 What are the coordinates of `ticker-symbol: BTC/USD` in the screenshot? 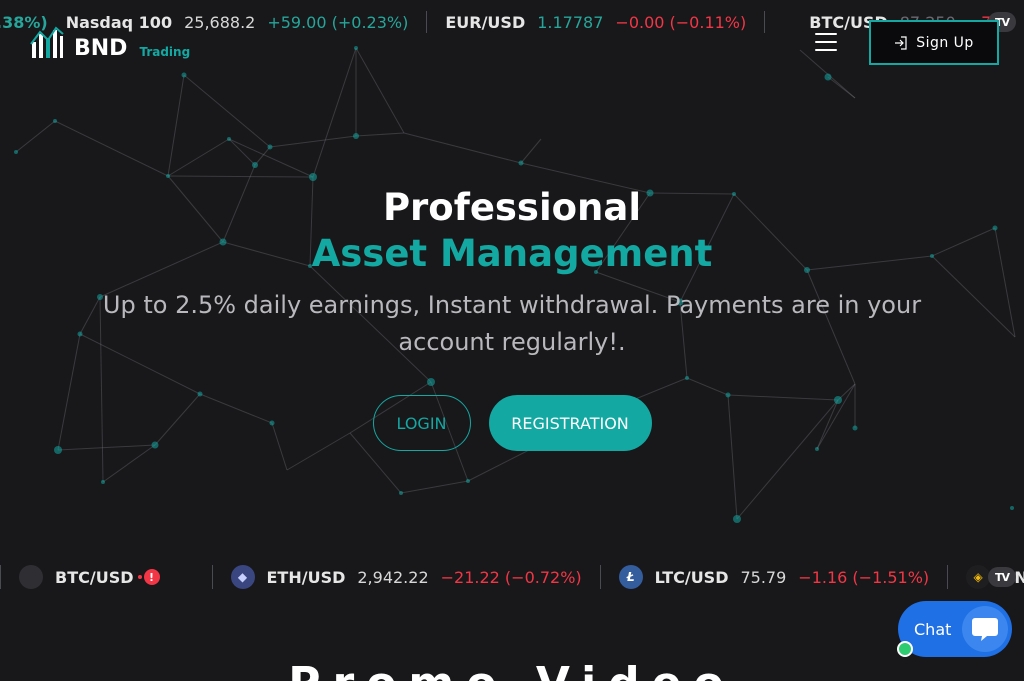 It's located at (94, 577).